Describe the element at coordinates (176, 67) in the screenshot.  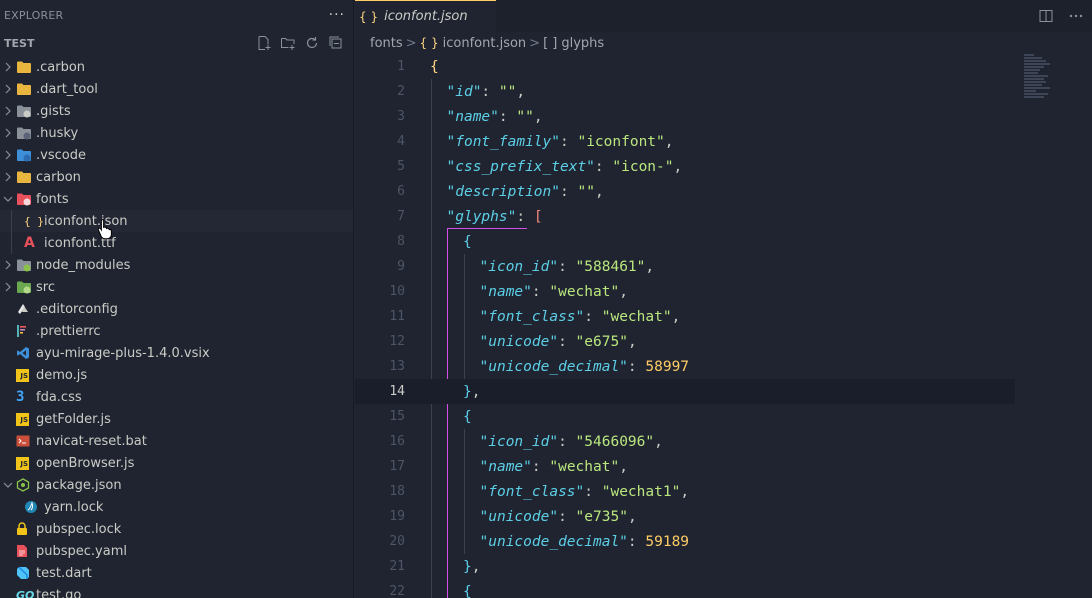
I see `tree-item-carbon: .carbon` at that location.